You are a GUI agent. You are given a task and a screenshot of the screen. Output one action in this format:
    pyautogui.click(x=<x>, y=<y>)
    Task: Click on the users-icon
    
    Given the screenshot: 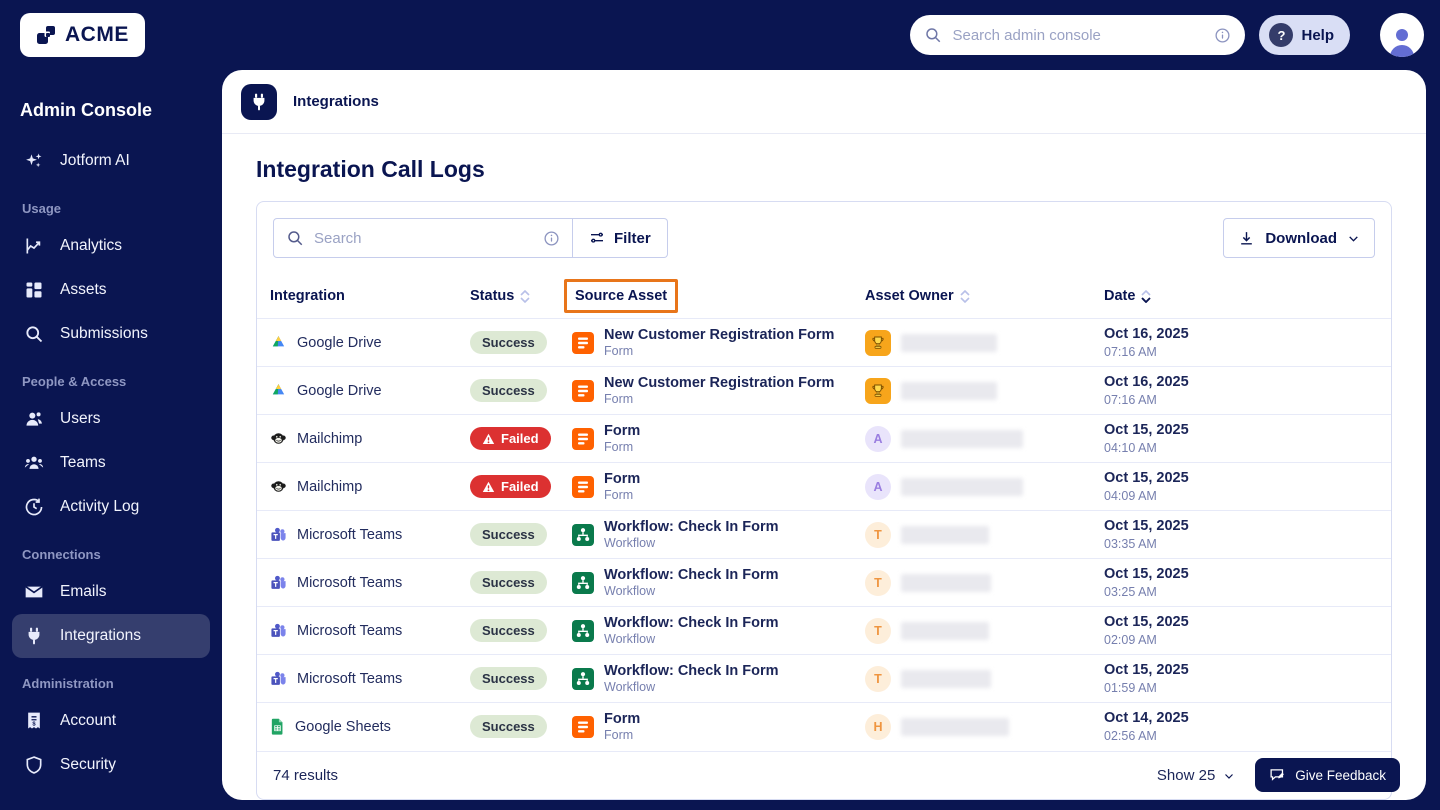 What is the action you would take?
    pyautogui.click(x=34, y=419)
    